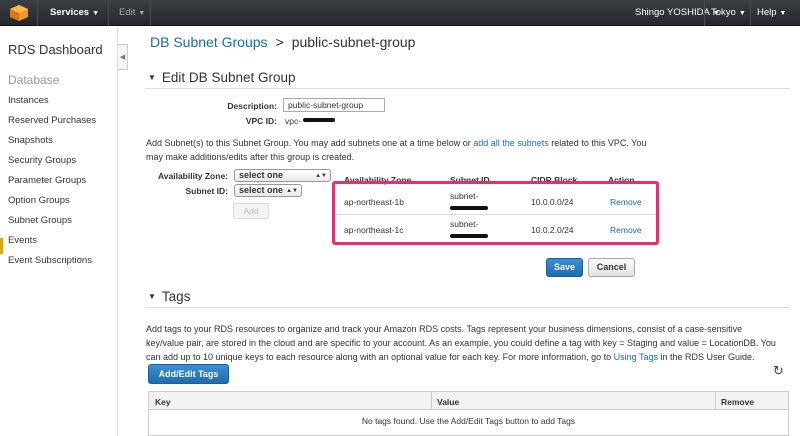 The height and width of the screenshot is (436, 800). What do you see at coordinates (468, 401) in the screenshot?
I see `tags-table-header: Key Value Remove` at bounding box center [468, 401].